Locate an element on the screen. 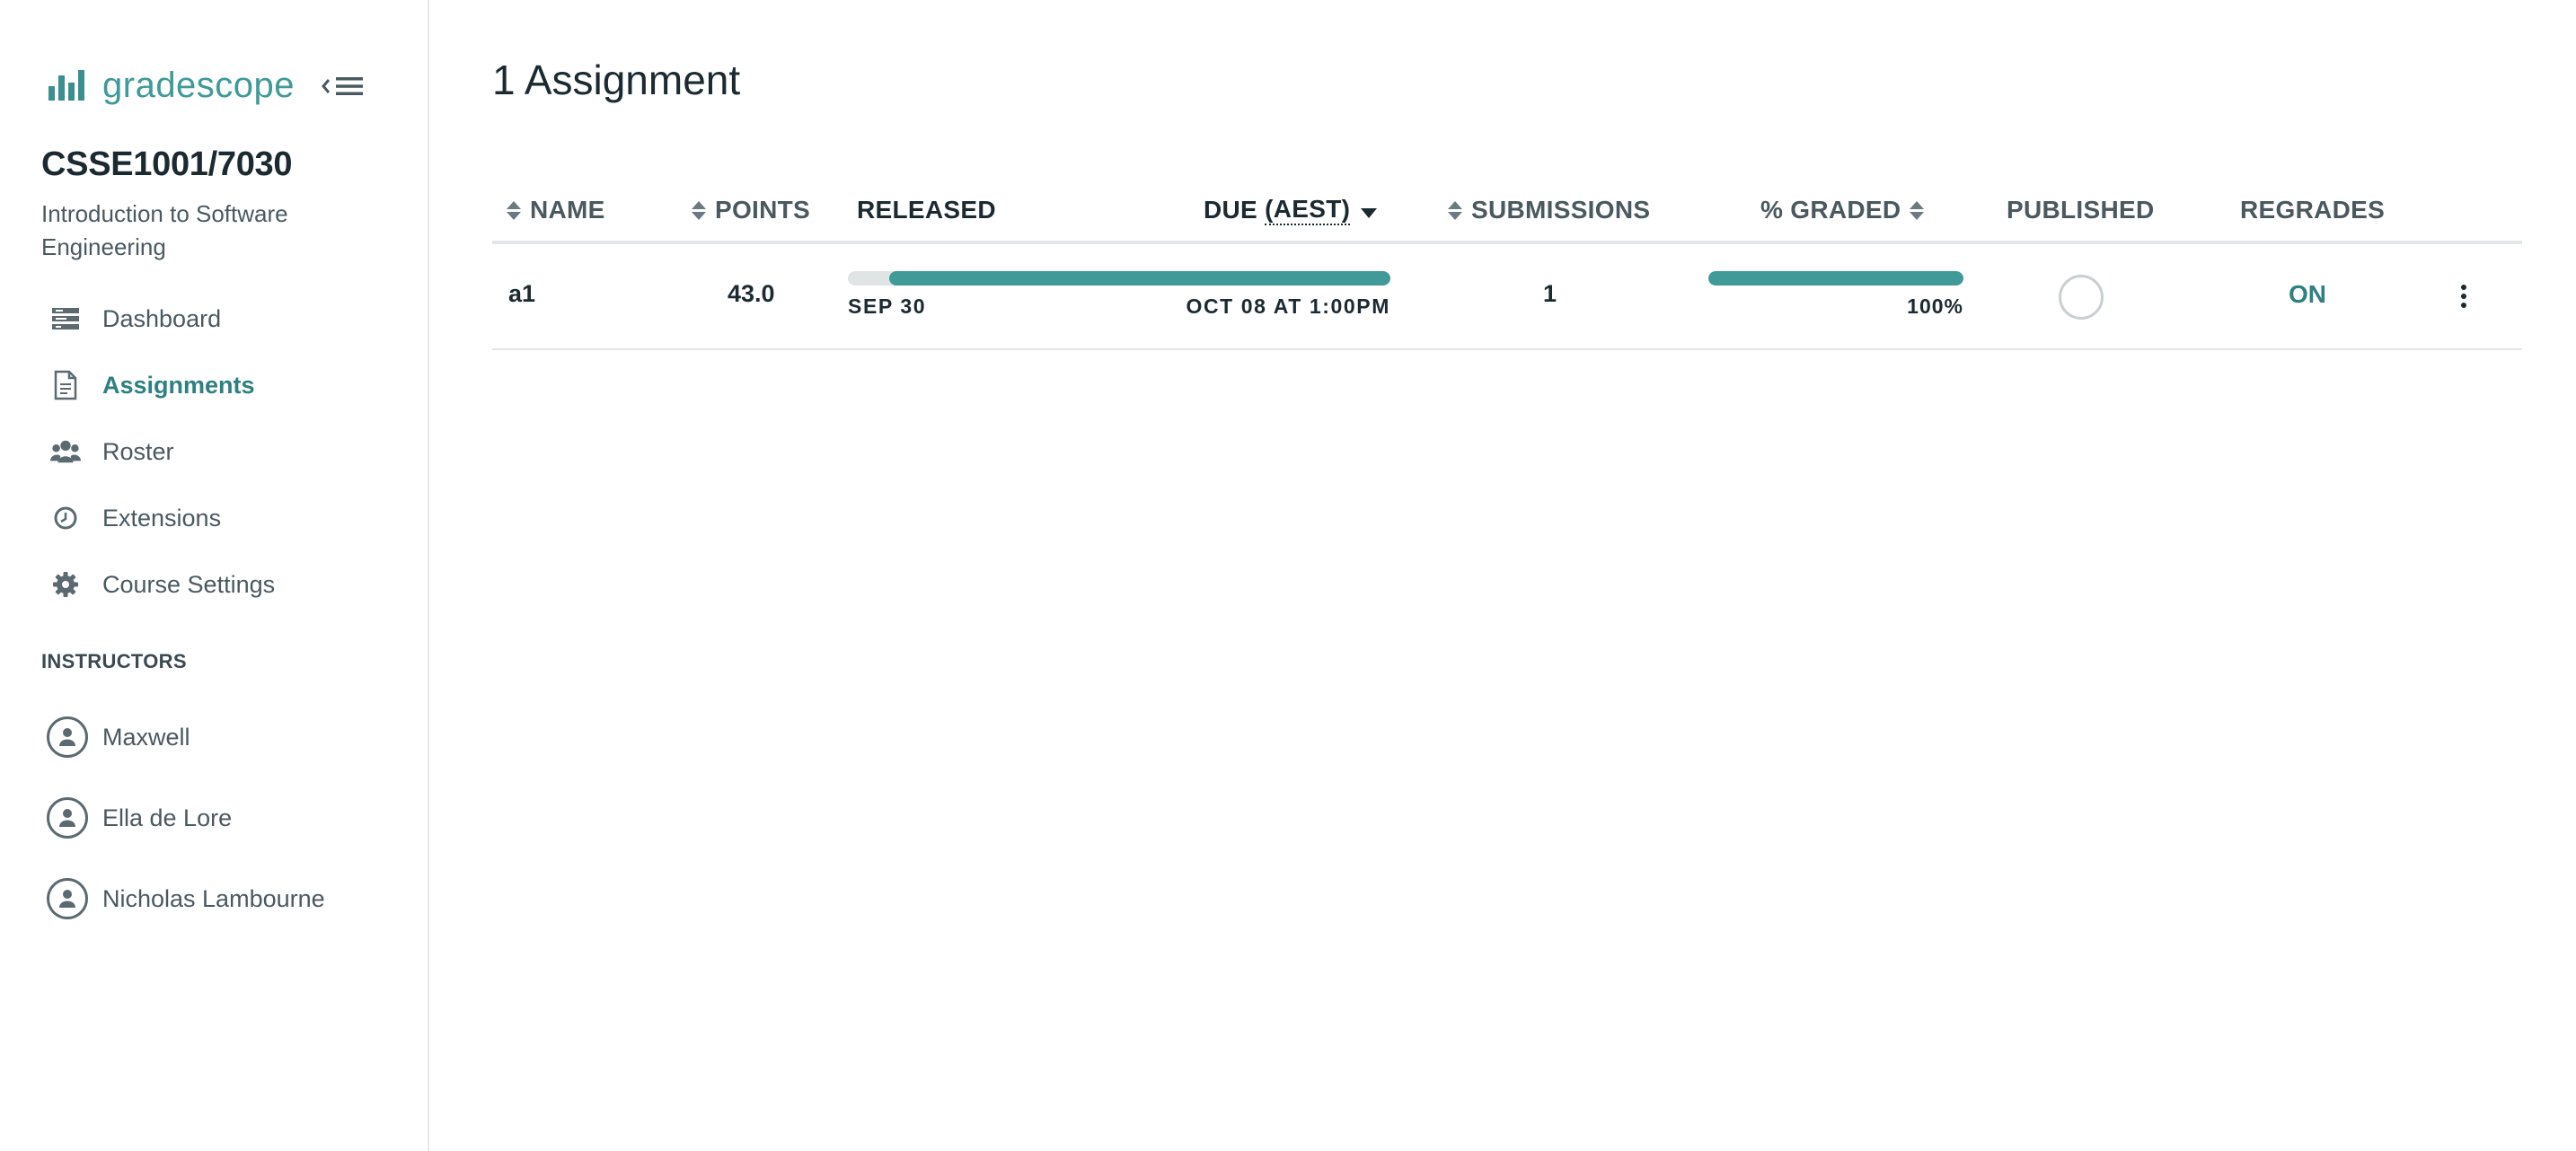 This screenshot has width=2576, height=1151. clock-icon is located at coordinates (65, 518).